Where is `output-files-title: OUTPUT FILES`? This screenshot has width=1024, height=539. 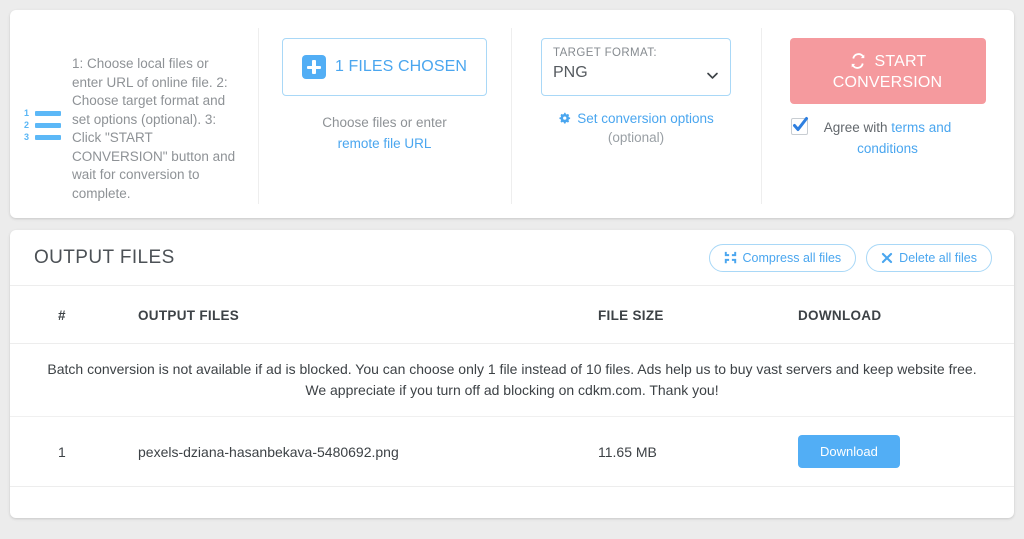
output-files-title: OUTPUT FILES is located at coordinates (104, 257).